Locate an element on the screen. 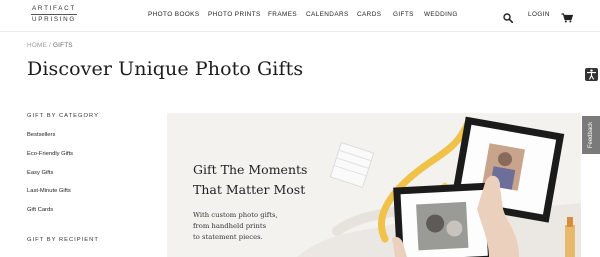 This screenshot has width=600, height=257. cart-icon is located at coordinates (567, 19).